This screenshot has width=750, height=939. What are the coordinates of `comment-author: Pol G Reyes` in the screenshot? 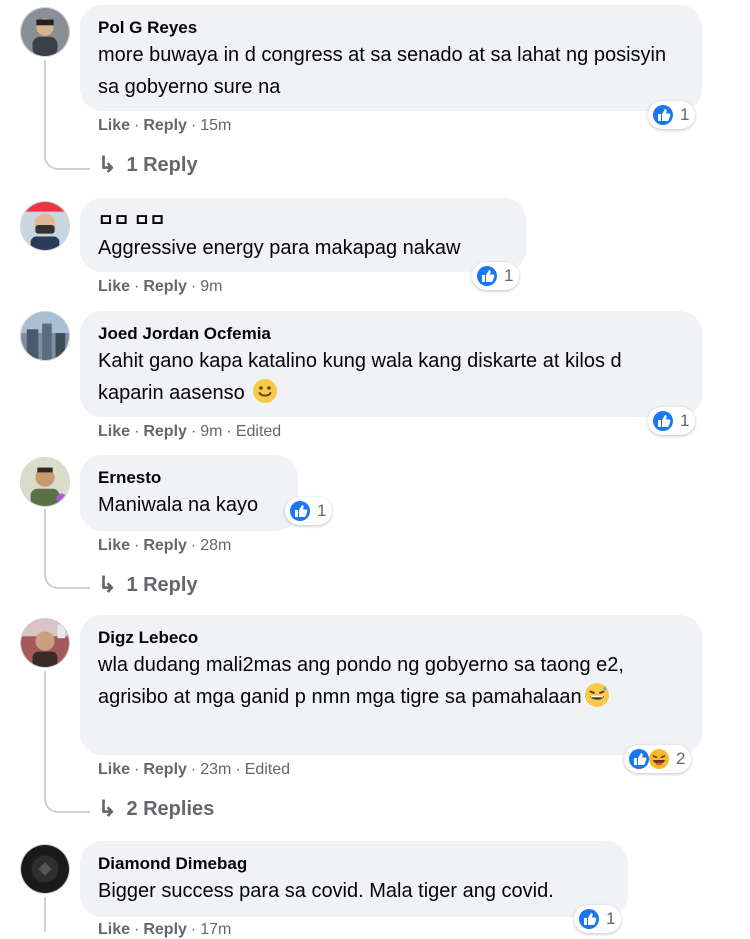 It's located at (391, 28).